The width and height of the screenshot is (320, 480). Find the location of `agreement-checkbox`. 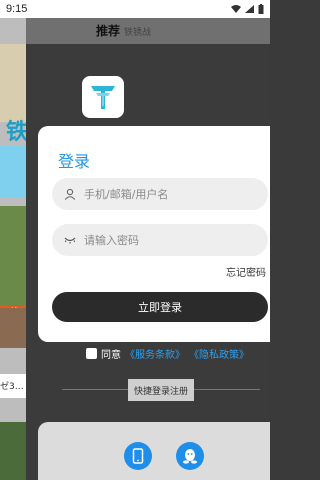

agreement-checkbox is located at coordinates (91, 353).